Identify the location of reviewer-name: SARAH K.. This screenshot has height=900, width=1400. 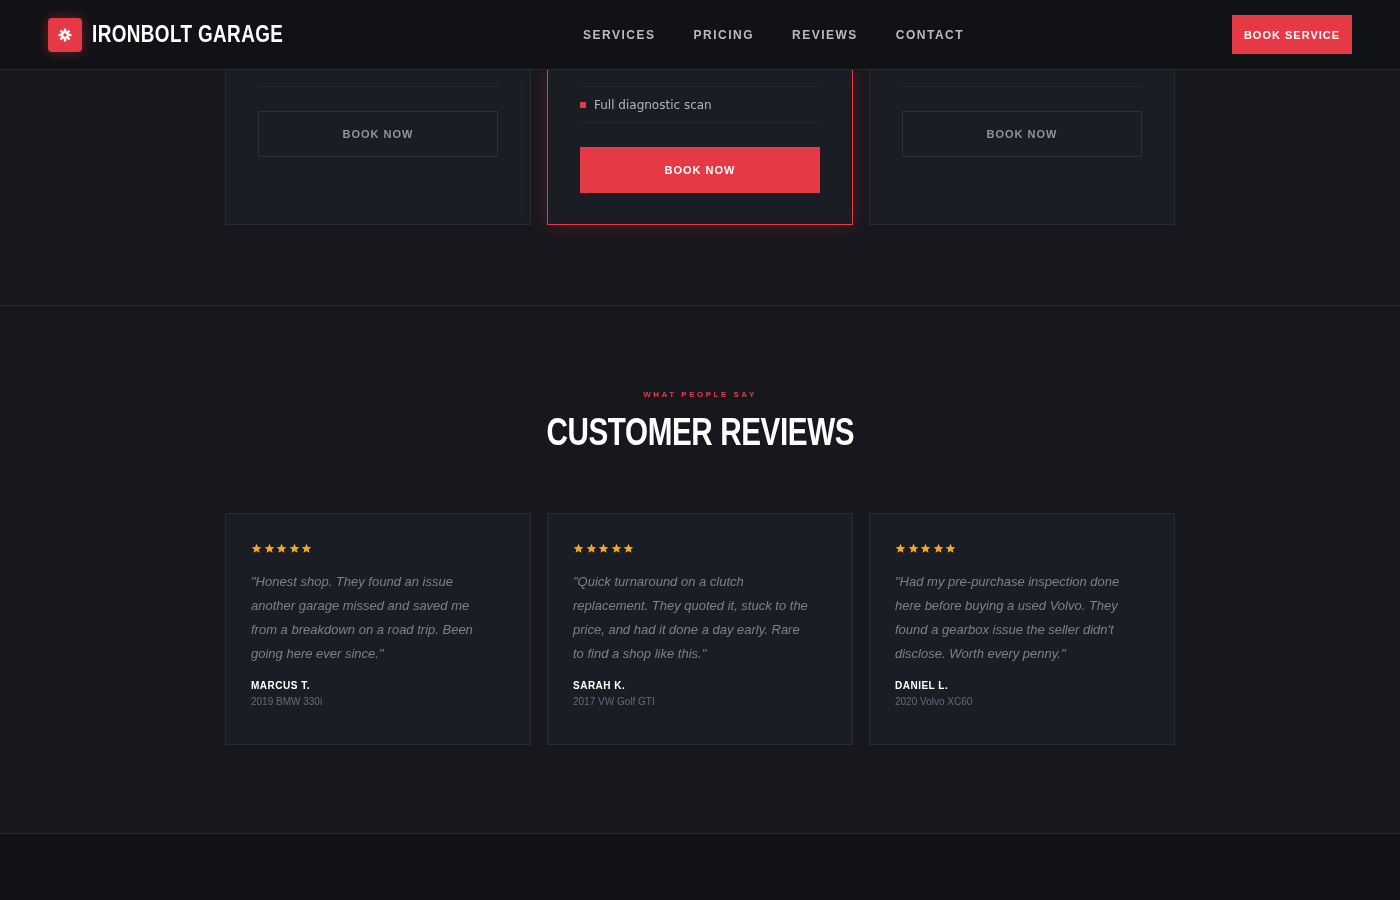
(600, 685).